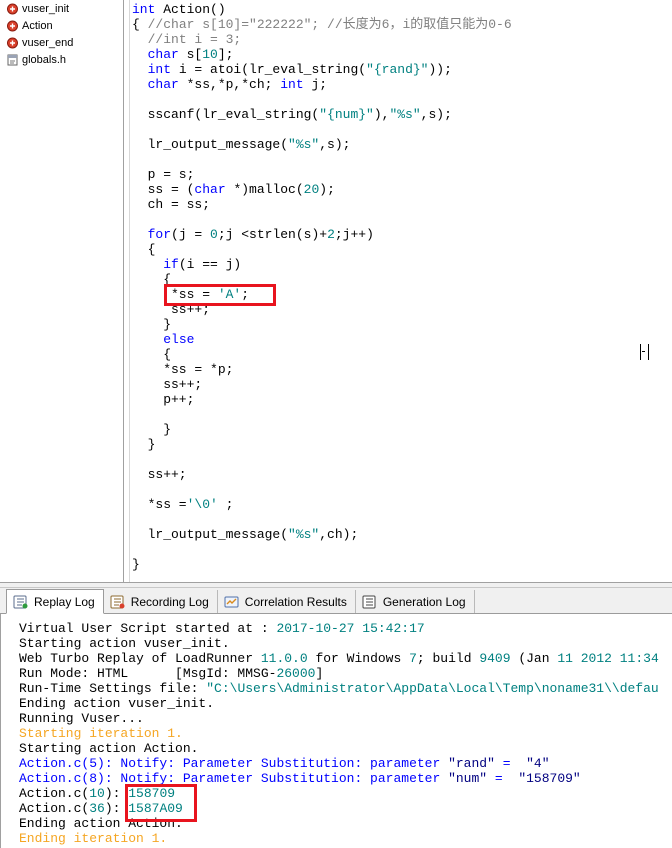 Image resolution: width=672 pixels, height=848 pixels. What do you see at coordinates (210, 144) in the screenshot?
I see `code-token: lr_output_message(` at bounding box center [210, 144].